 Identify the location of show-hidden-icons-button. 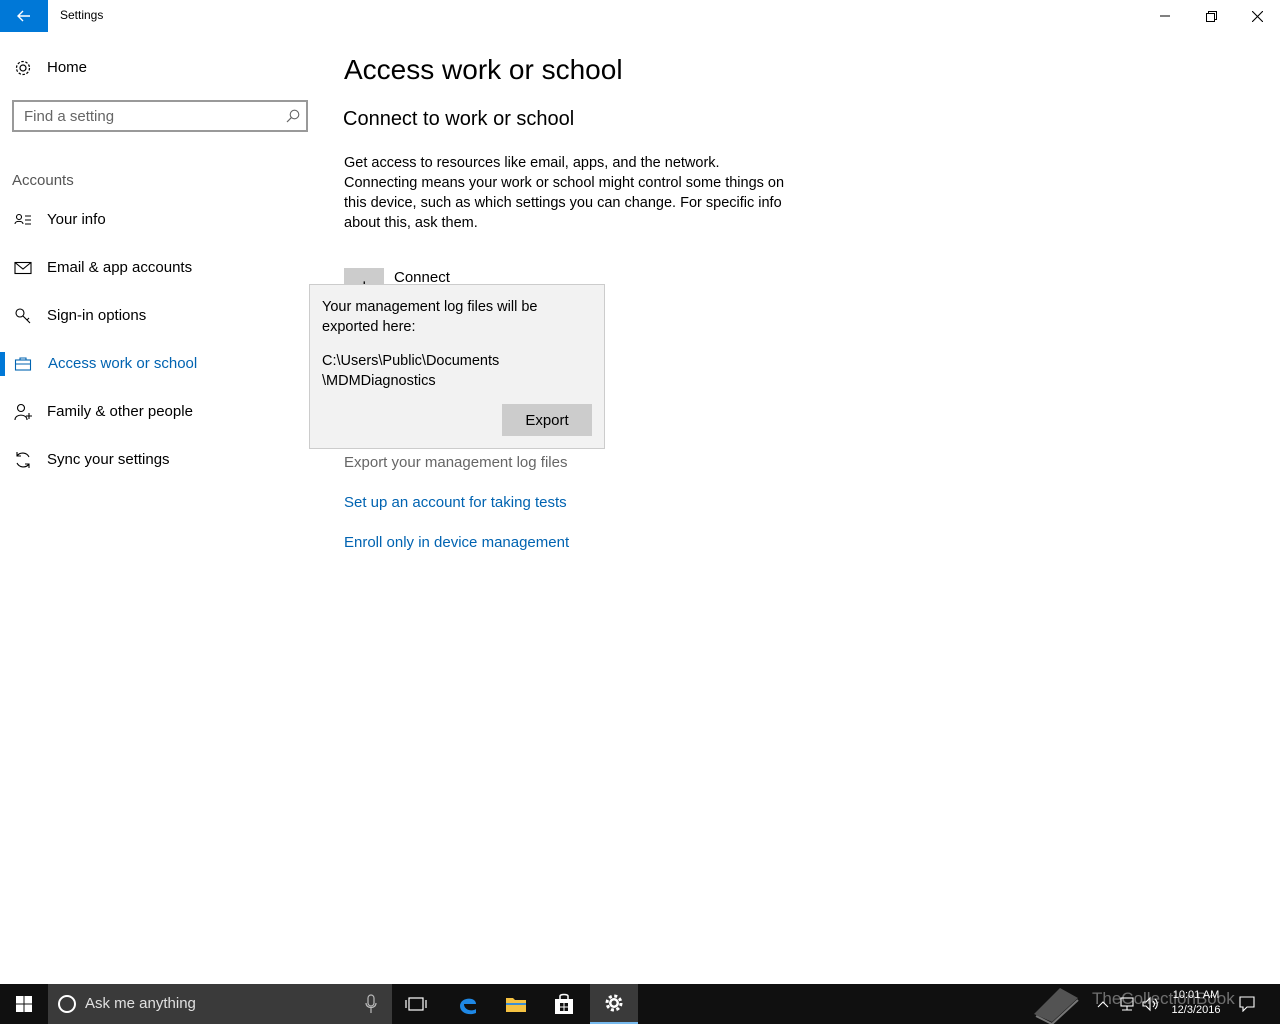
(1103, 1004).